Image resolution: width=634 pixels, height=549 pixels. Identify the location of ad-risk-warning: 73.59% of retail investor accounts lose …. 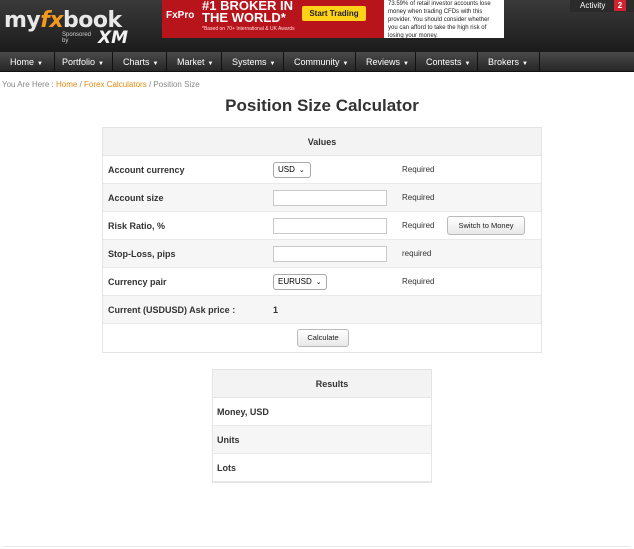
(439, 19).